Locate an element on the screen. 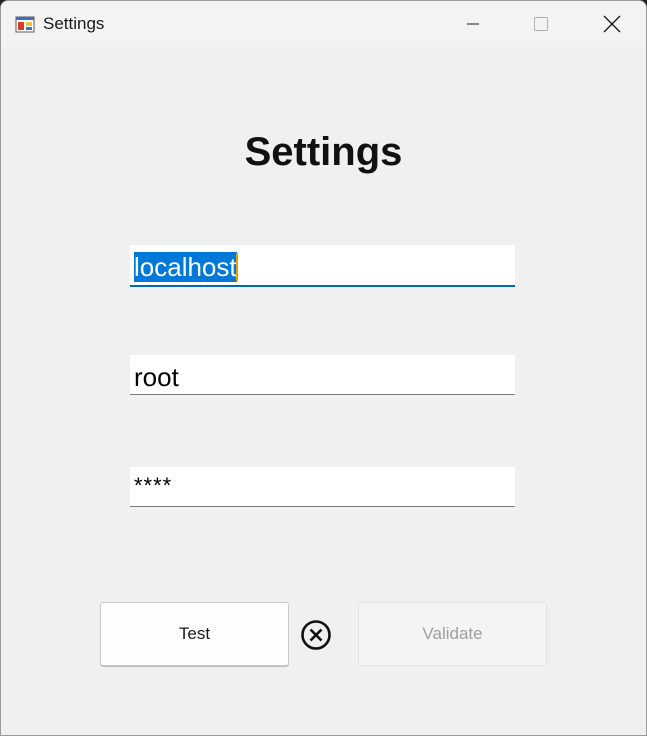 This screenshot has height=736, width=647. close-icon is located at coordinates (612, 24).